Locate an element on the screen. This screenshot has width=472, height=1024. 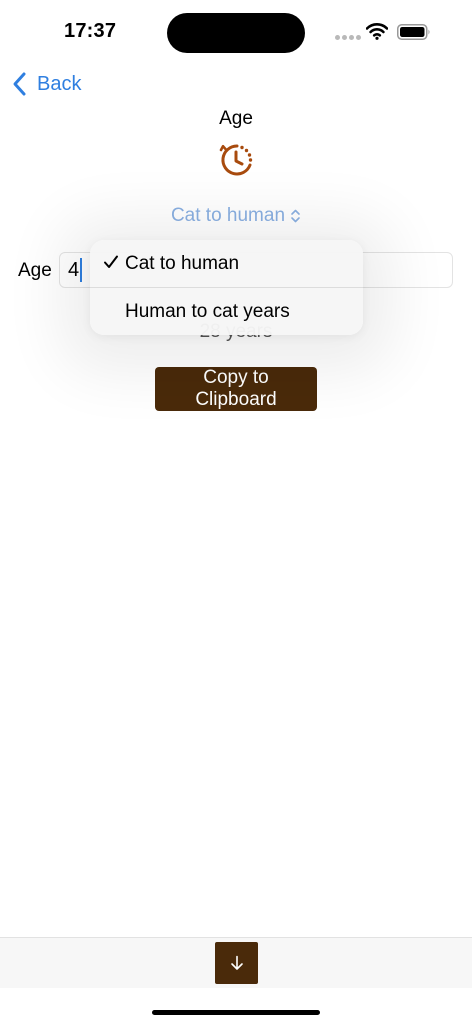
download-button is located at coordinates (236, 963).